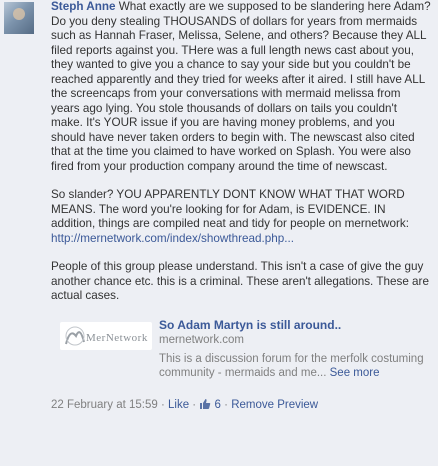 The image size is (438, 466). I want to click on see-more-link: See more, so click(355, 373).